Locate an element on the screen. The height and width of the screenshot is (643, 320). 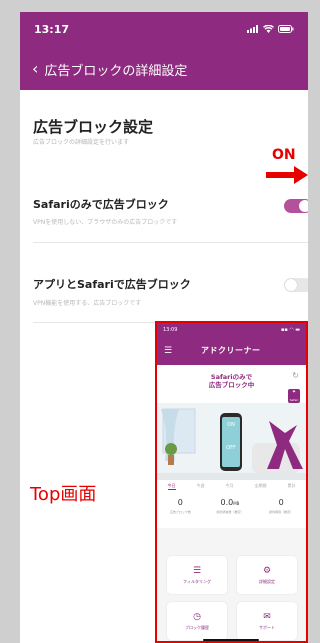
tab-week: 今週 is located at coordinates (200, 485).